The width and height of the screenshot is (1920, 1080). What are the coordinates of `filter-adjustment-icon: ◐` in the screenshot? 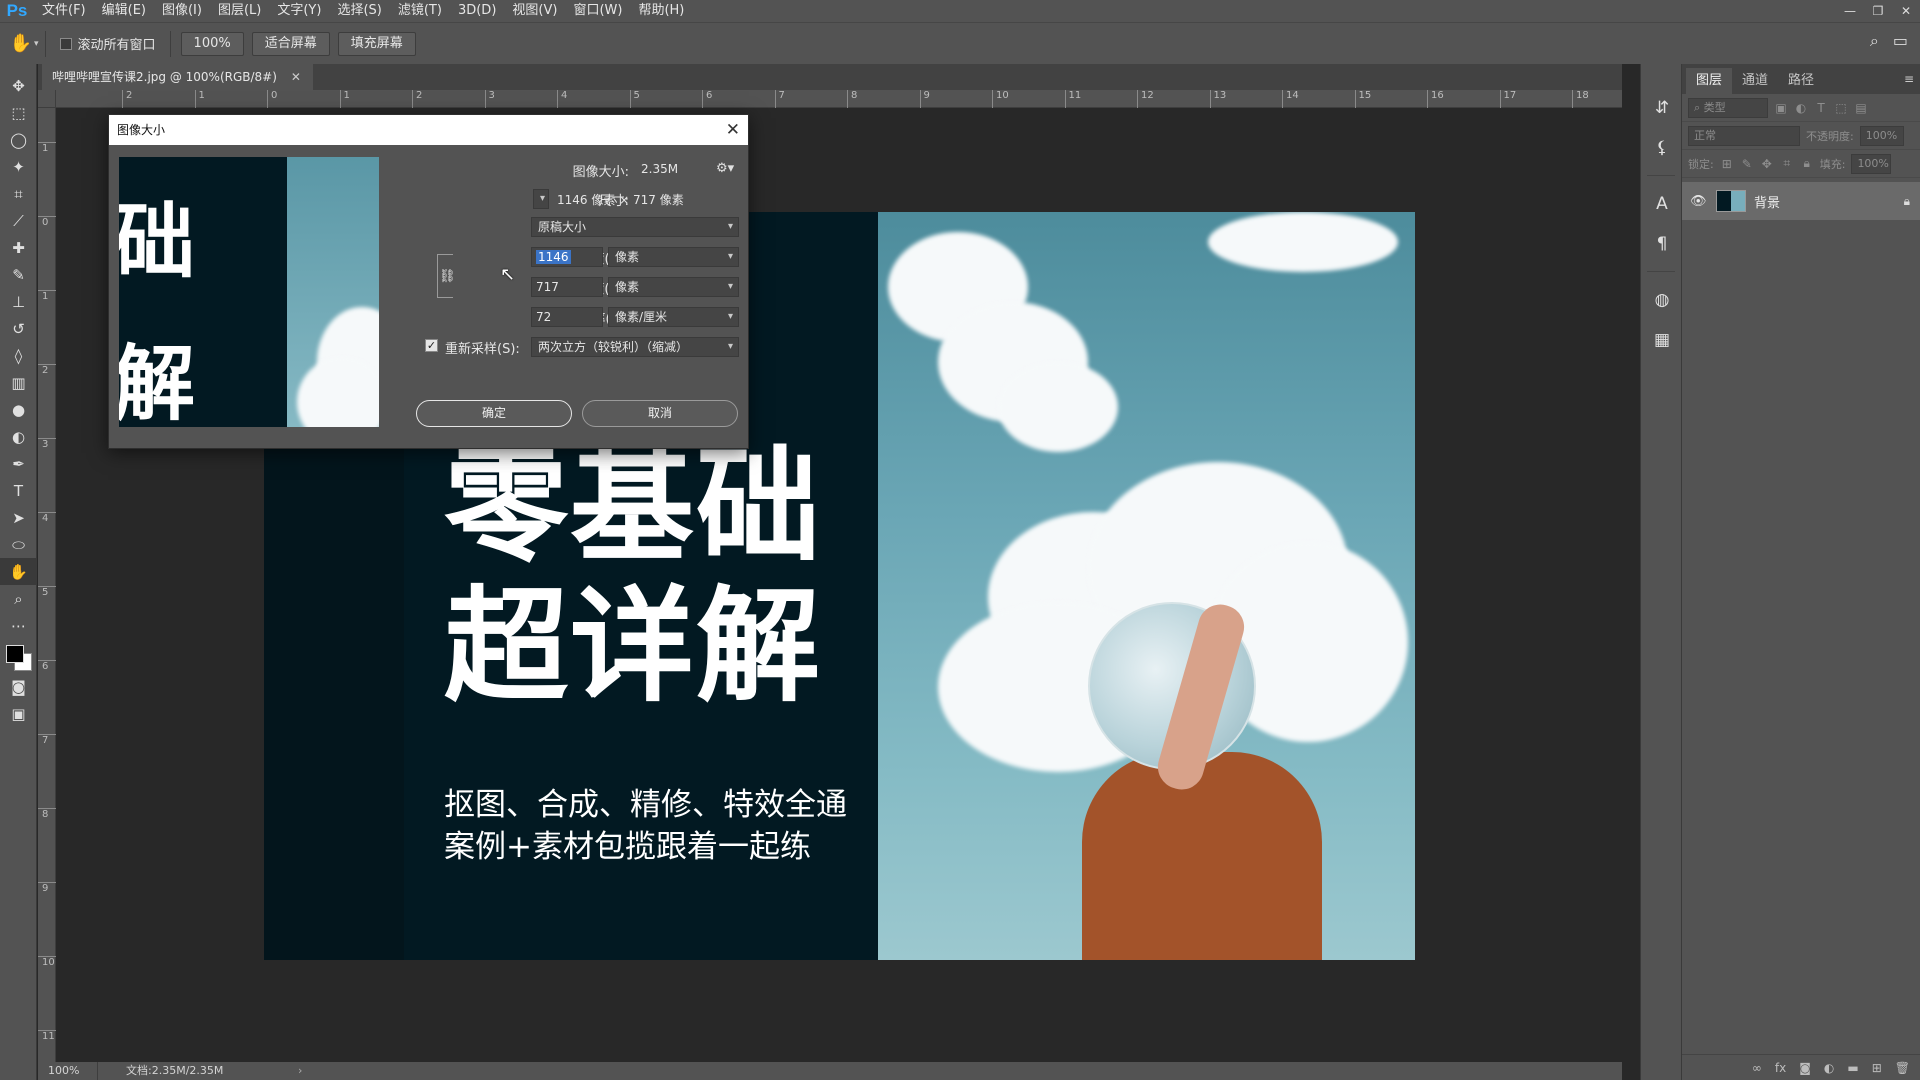 It's located at (1801, 108).